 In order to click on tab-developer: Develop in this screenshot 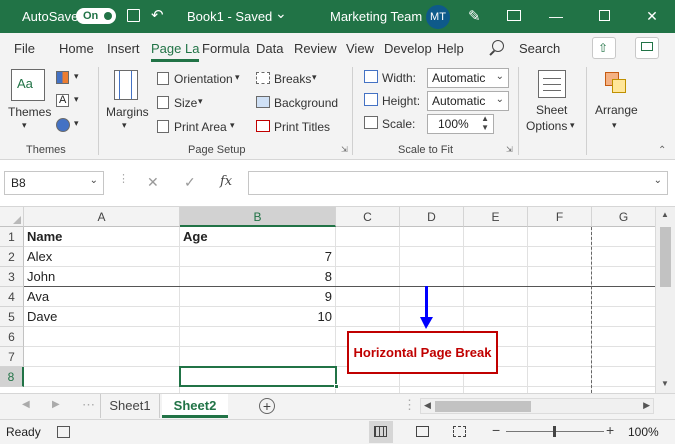, I will do `click(408, 48)`.